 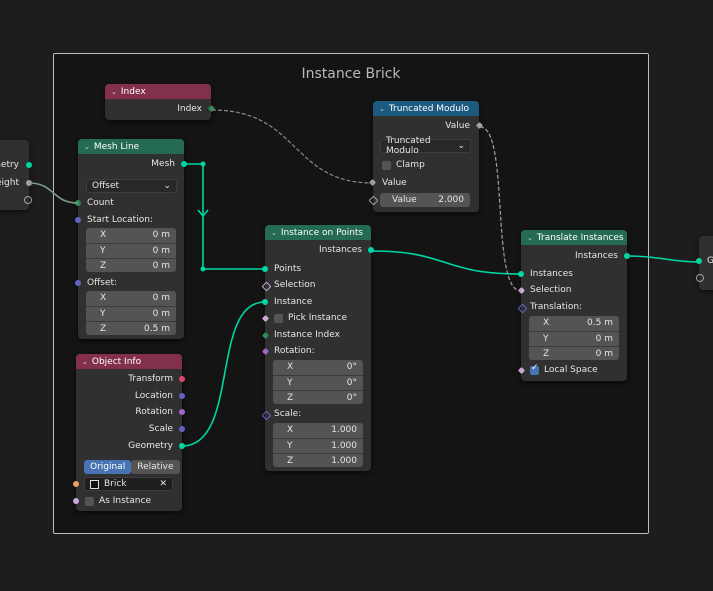 I want to click on mesh-output-socket, so click(x=184, y=164).